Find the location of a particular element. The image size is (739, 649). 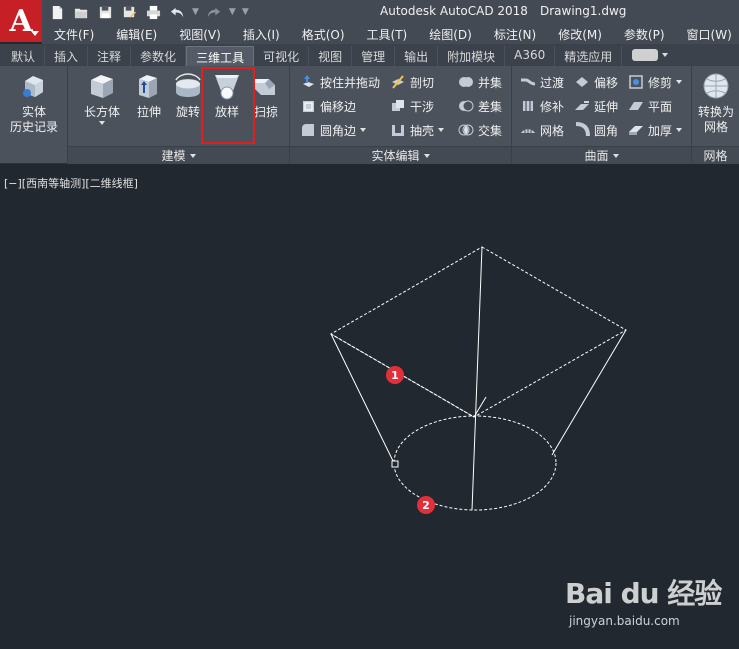

tab-a360: A360 is located at coordinates (530, 56).